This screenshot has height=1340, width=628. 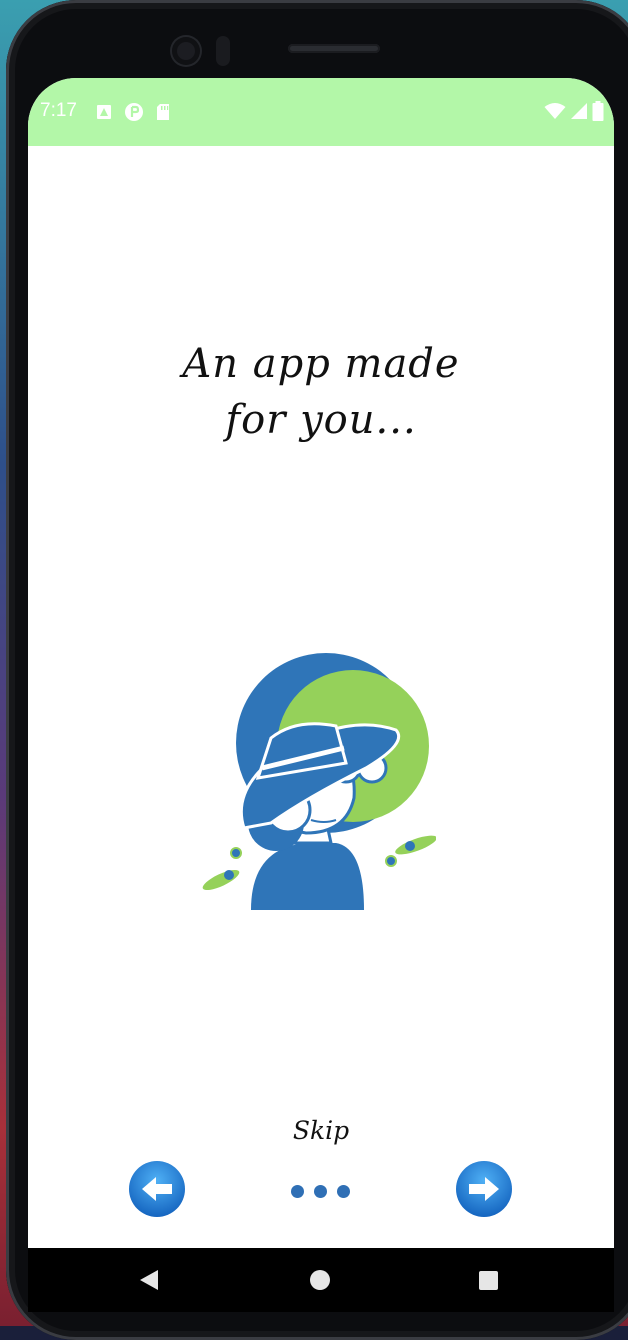 What do you see at coordinates (555, 113) in the screenshot?
I see `wifi-icon` at bounding box center [555, 113].